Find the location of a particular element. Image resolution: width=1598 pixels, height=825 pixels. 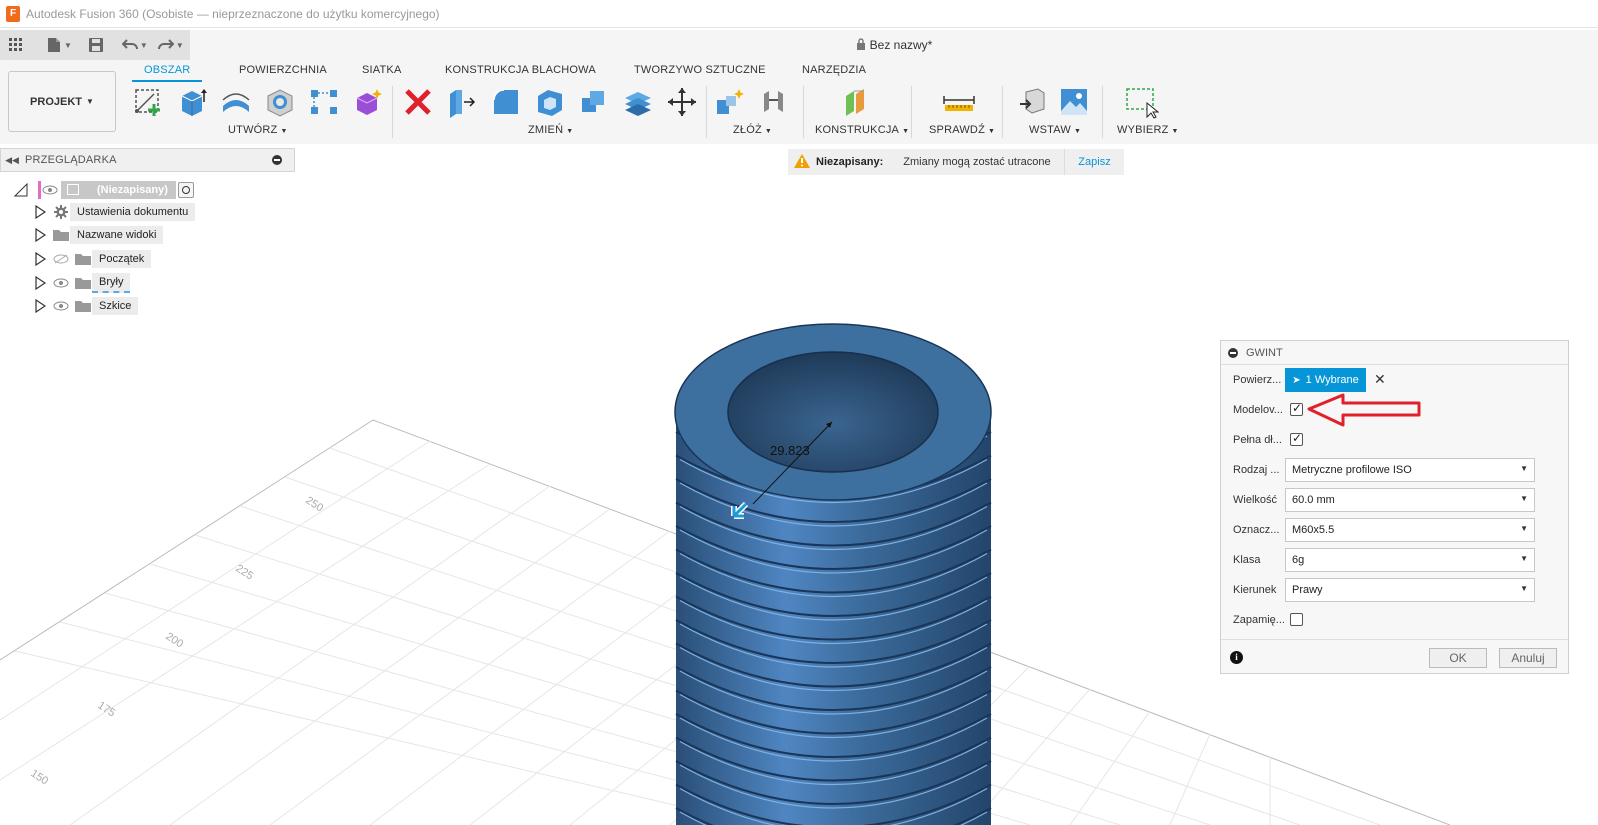

app-grid-icon is located at coordinates (16, 45).